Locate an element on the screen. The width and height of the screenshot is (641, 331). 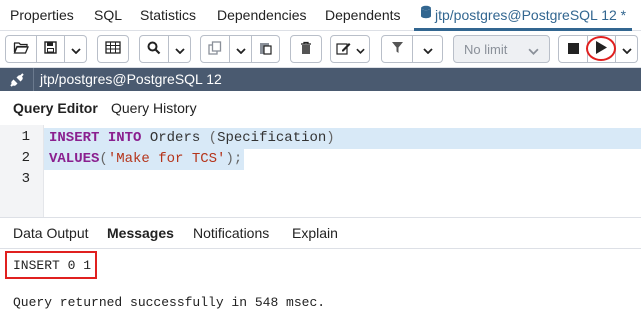
filter-button is located at coordinates (397, 49).